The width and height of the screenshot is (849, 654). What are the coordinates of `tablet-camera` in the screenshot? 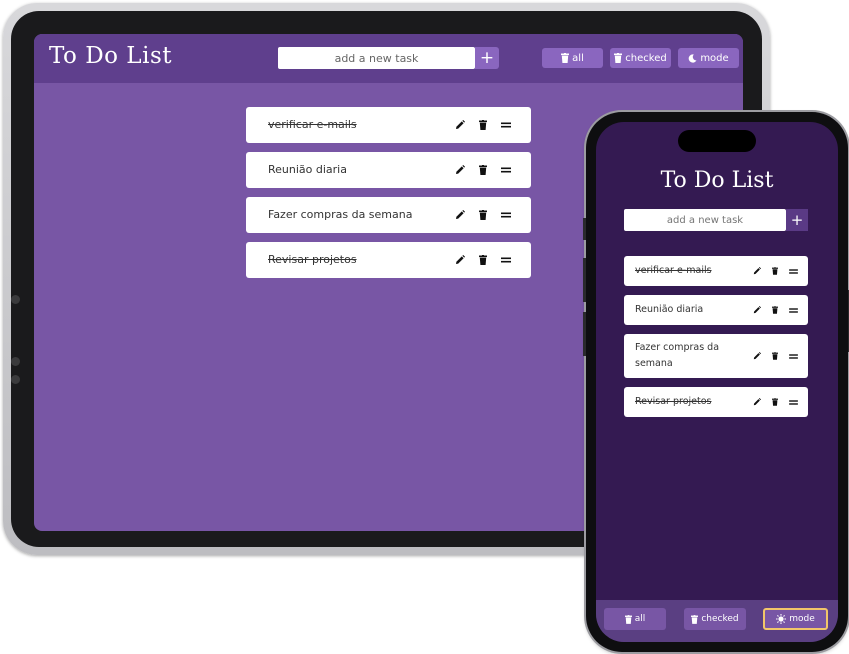 It's located at (15, 299).